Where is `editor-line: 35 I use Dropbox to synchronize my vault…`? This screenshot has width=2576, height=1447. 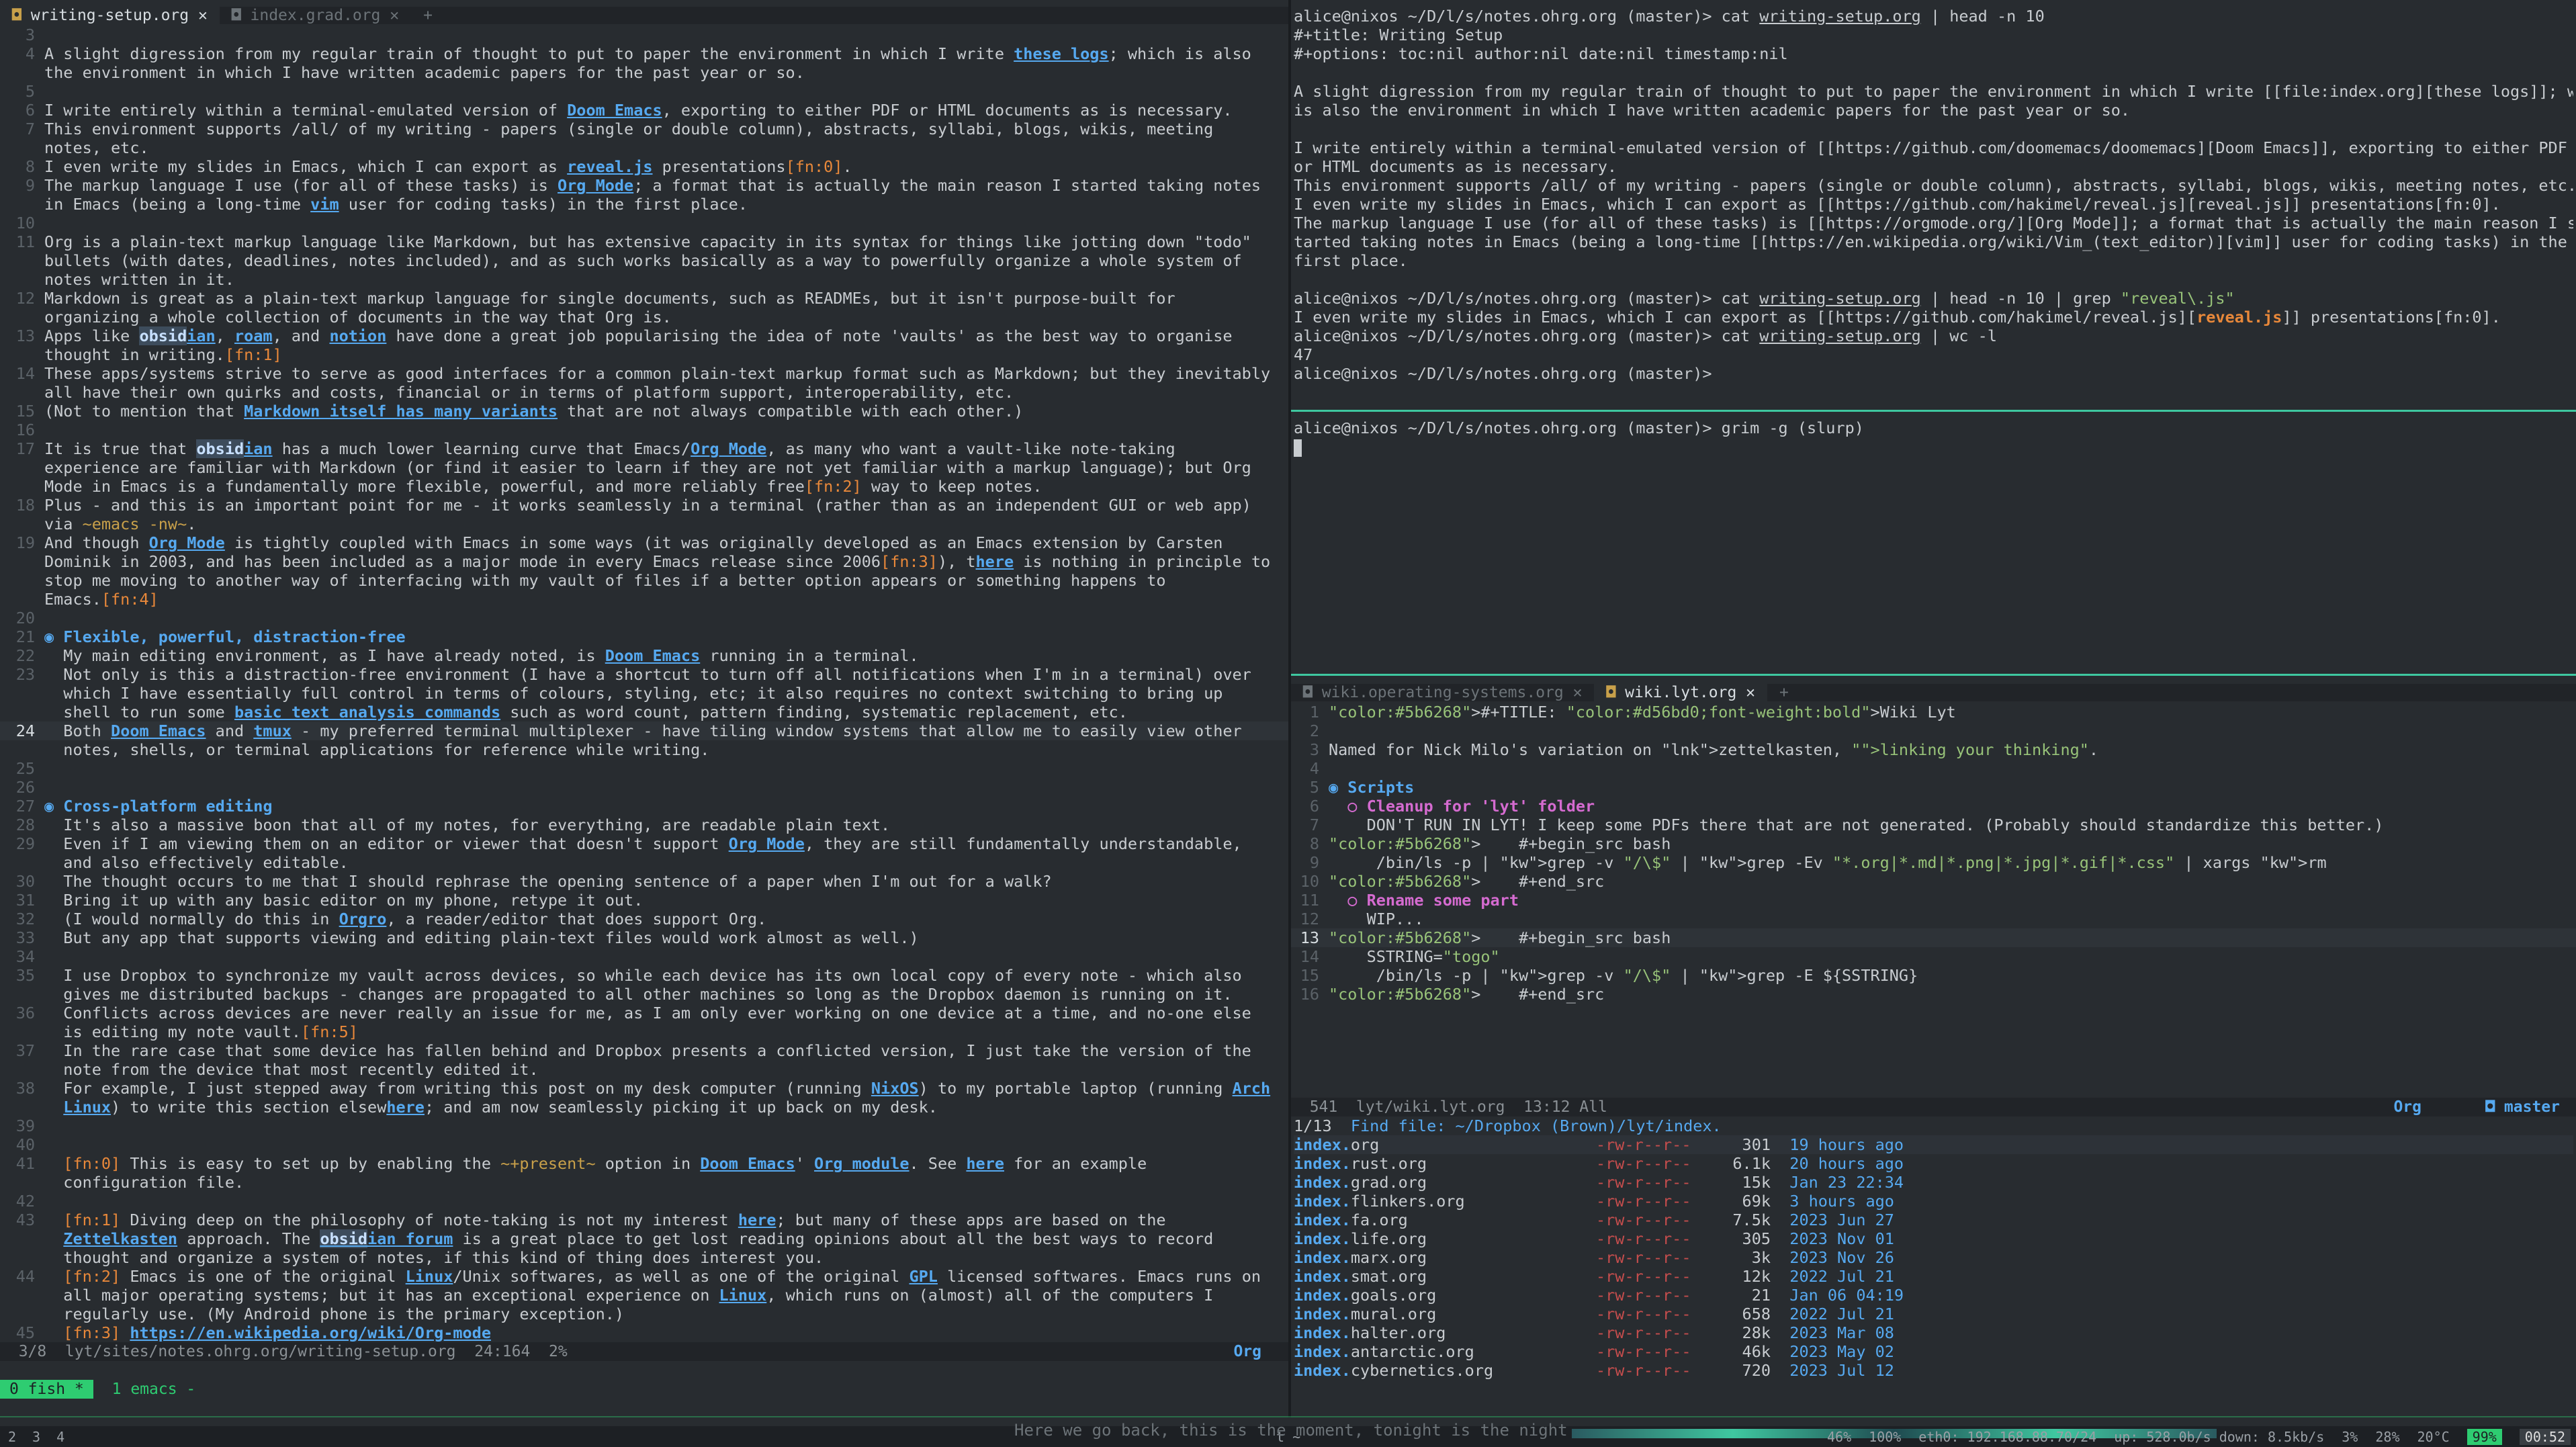 editor-line: 35 I use Dropbox to synchronize my vault… is located at coordinates (644, 975).